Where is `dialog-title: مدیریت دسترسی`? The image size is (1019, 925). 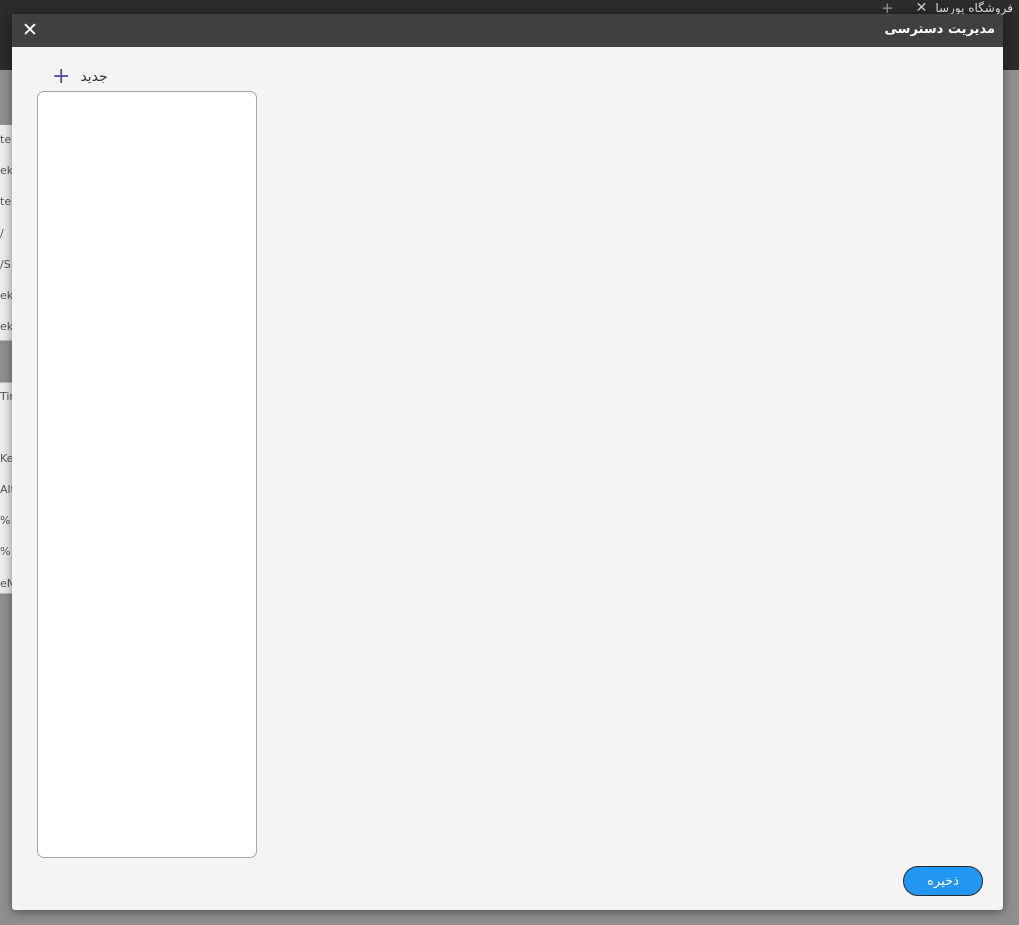
dialog-title: مدیریت دسترسی is located at coordinates (939, 29).